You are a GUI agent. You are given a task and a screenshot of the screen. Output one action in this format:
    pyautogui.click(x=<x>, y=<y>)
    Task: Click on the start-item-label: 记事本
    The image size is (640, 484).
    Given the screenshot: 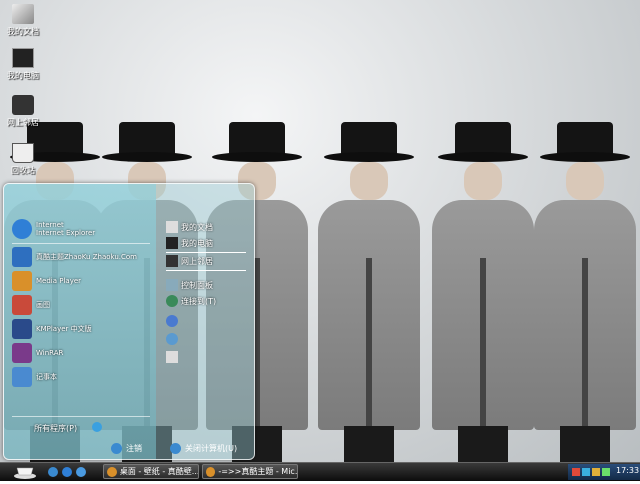 What is the action you would take?
    pyautogui.click(x=46, y=377)
    